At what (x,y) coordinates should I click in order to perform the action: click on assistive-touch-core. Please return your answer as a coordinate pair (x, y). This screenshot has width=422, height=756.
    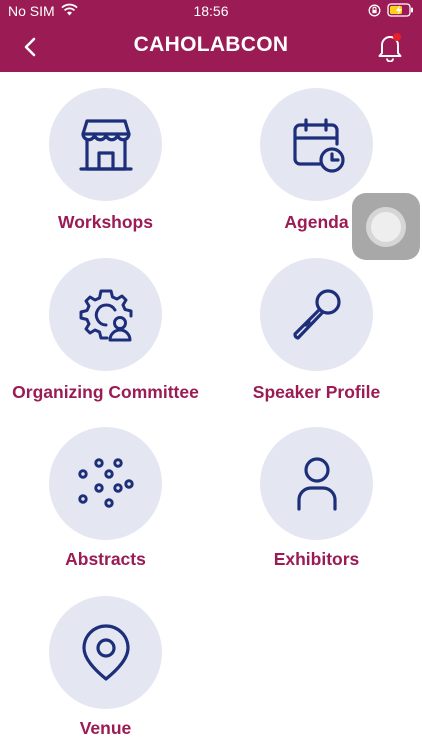
    Looking at the image, I should click on (386, 226).